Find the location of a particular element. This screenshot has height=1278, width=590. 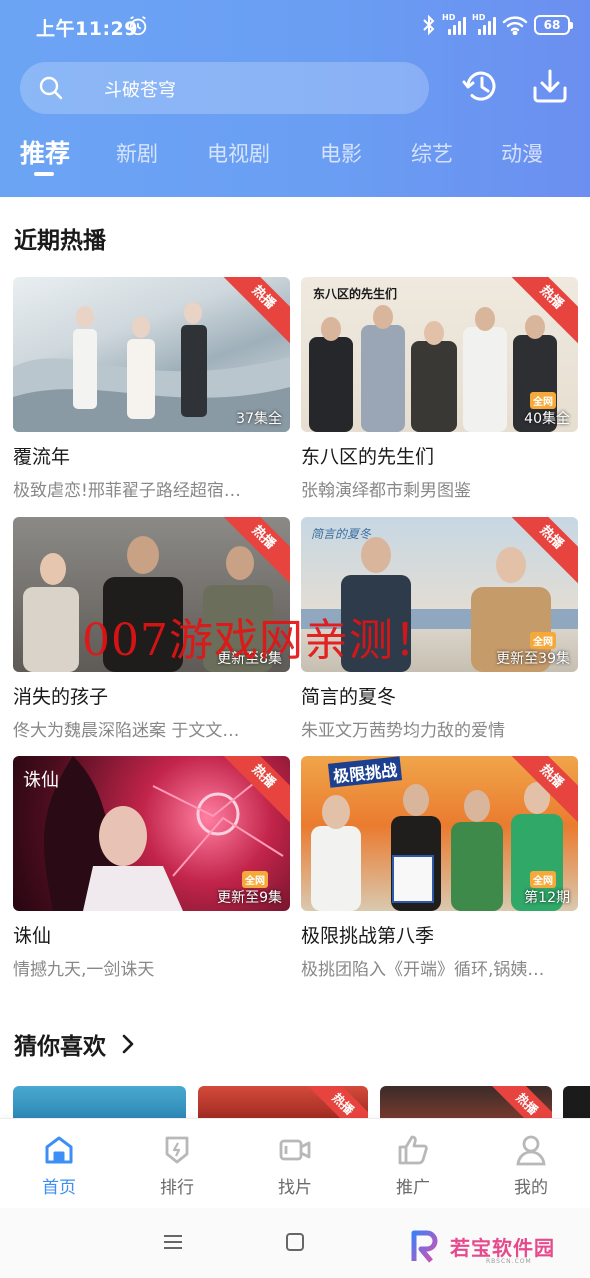

status-time: 上午11:29 is located at coordinates (87, 29).